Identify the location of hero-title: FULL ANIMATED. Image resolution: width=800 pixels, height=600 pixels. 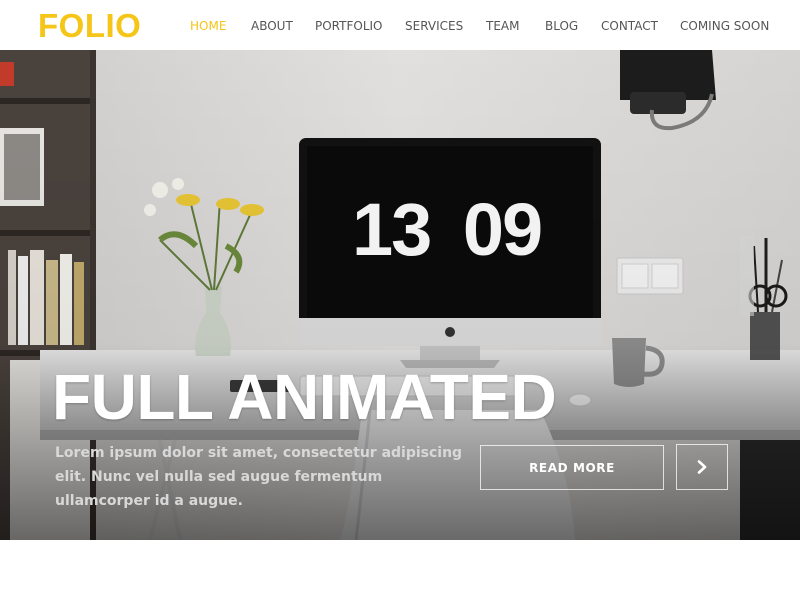
(304, 397).